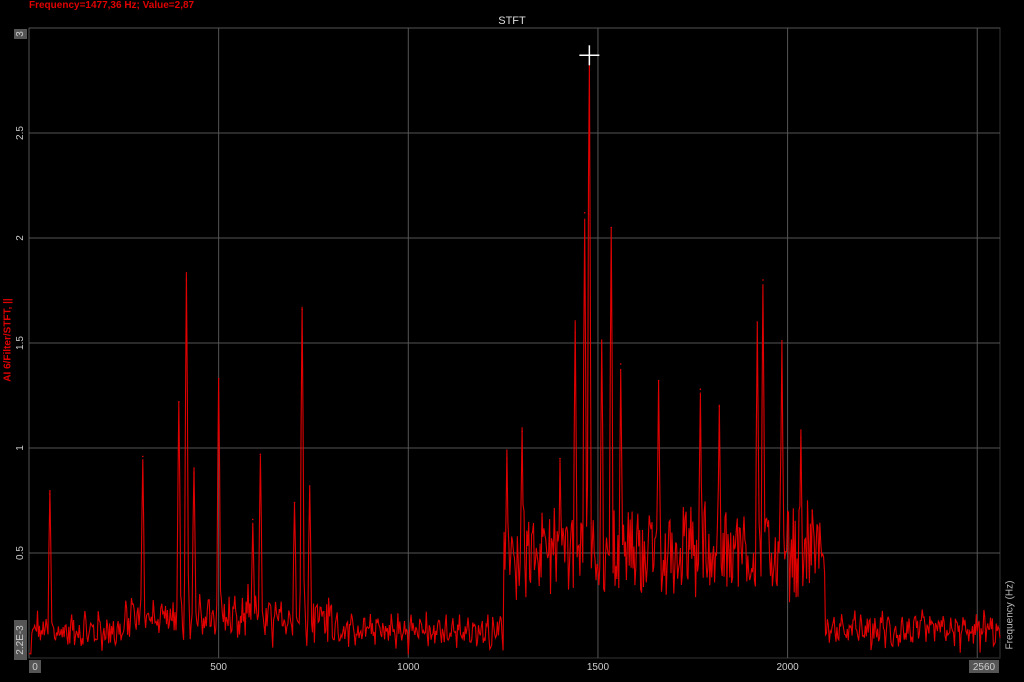 This screenshot has width=1024, height=682. What do you see at coordinates (20, 343) in the screenshot?
I see `y-tick-label: 1.5` at bounding box center [20, 343].